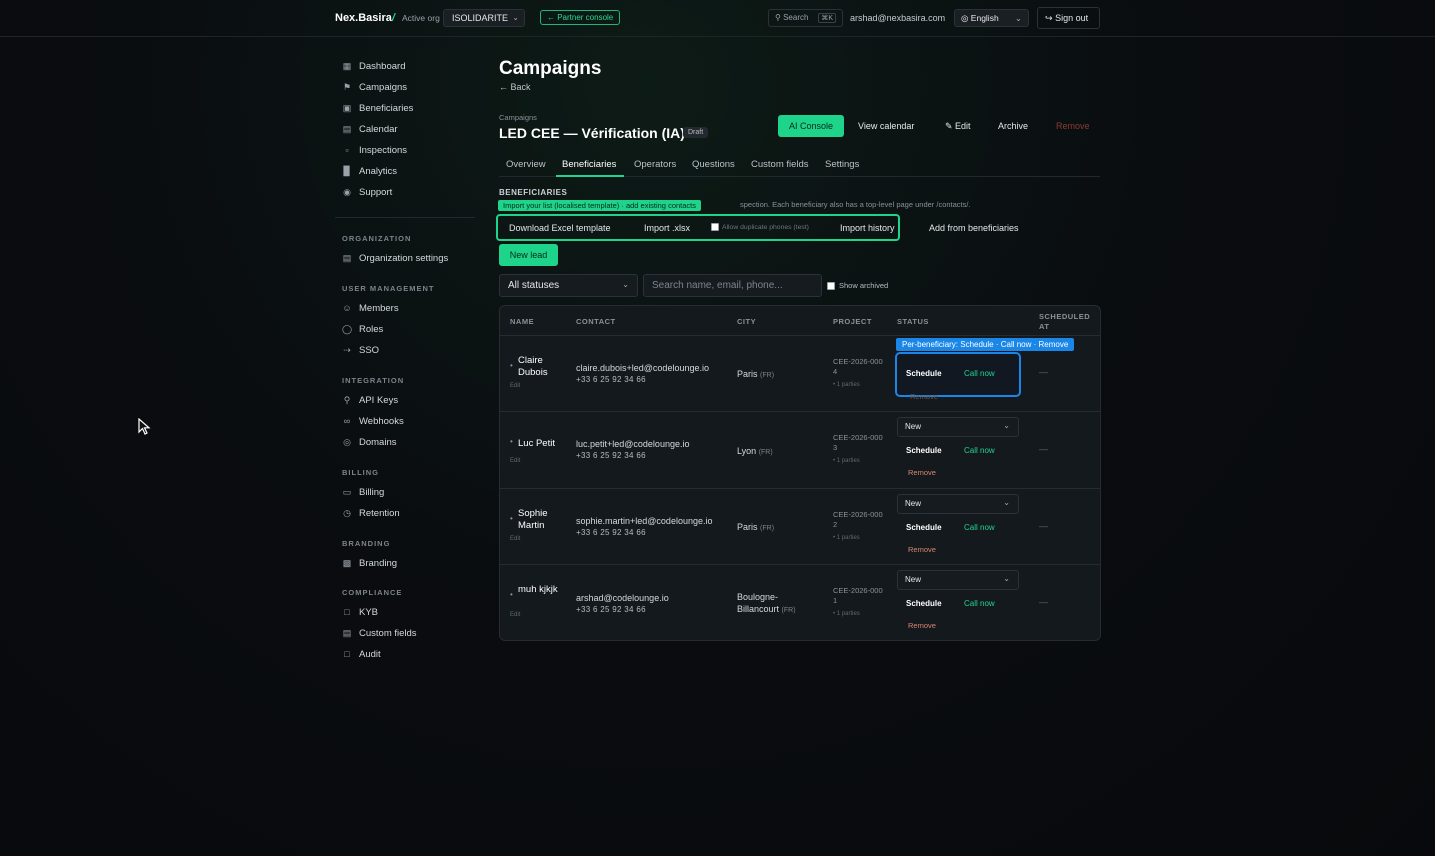 The height and width of the screenshot is (856, 1435). Describe the element at coordinates (372, 592) in the screenshot. I see `section-compliance: COMPLIANCE` at that location.